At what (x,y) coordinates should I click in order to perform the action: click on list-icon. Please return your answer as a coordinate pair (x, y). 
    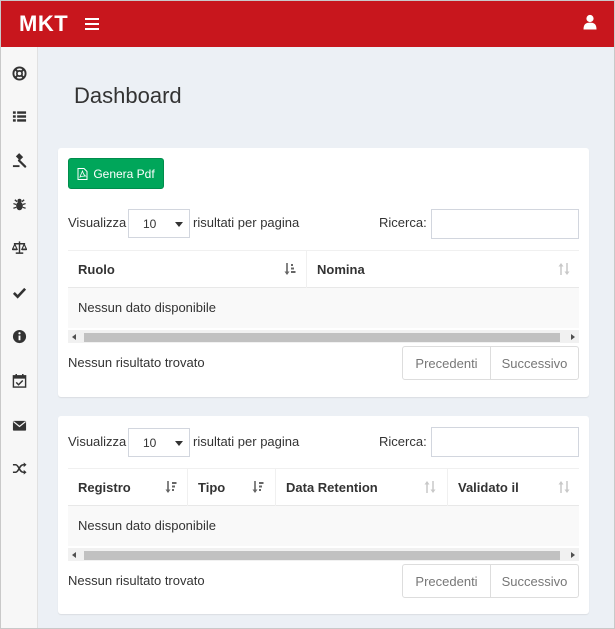
    Looking at the image, I should click on (19, 116).